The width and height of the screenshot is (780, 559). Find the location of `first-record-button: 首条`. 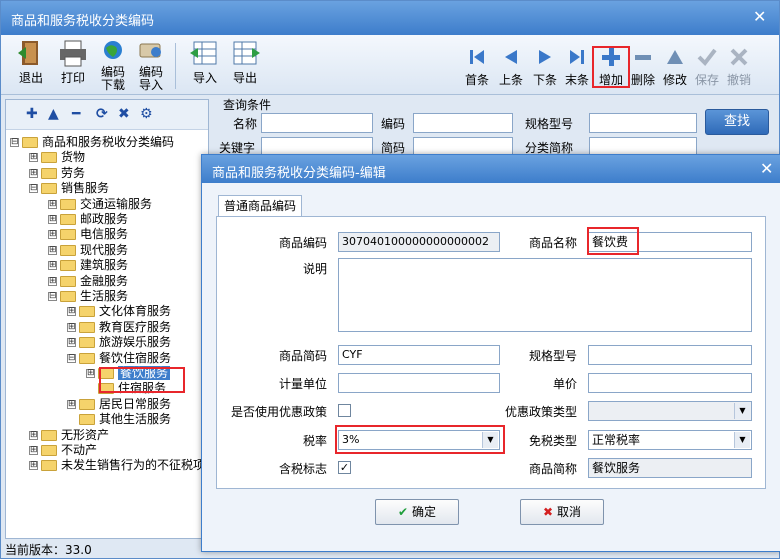

first-record-button: 首条 is located at coordinates (477, 67).